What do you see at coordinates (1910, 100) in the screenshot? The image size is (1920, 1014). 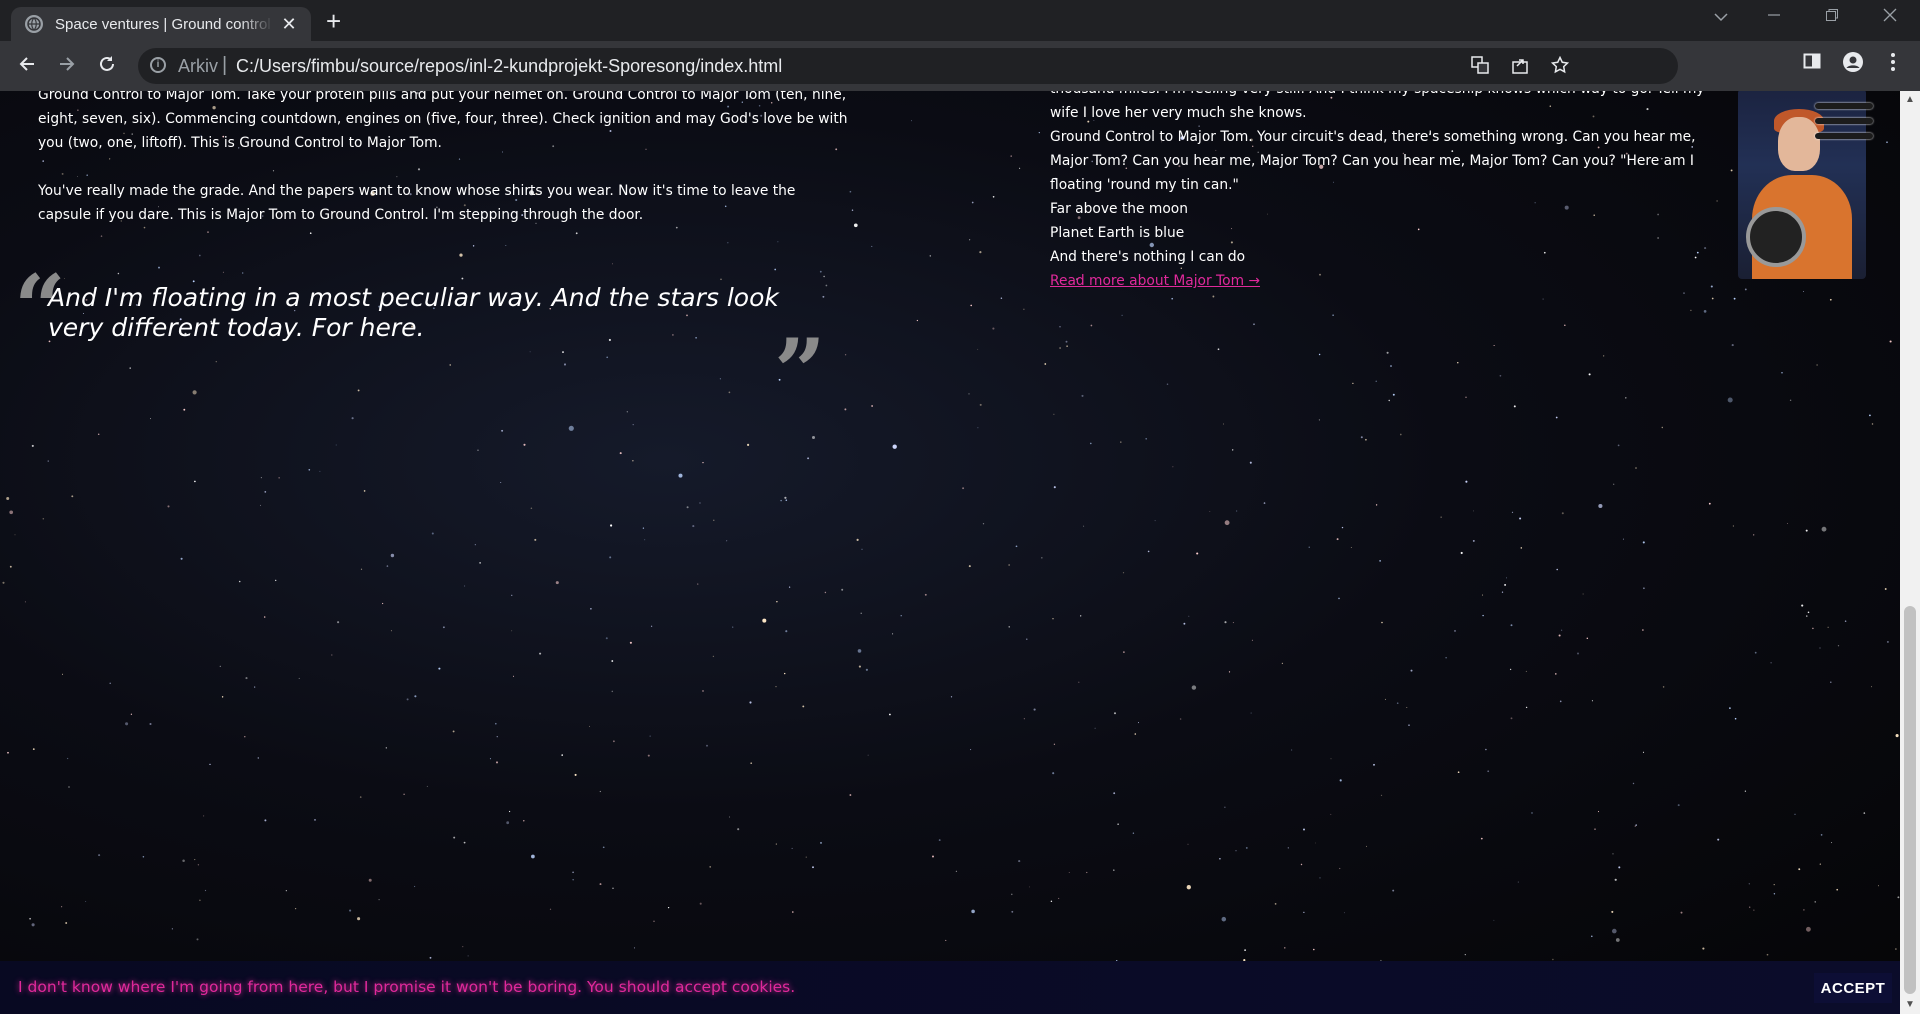 I see `scroll-up-icon: ▲` at bounding box center [1910, 100].